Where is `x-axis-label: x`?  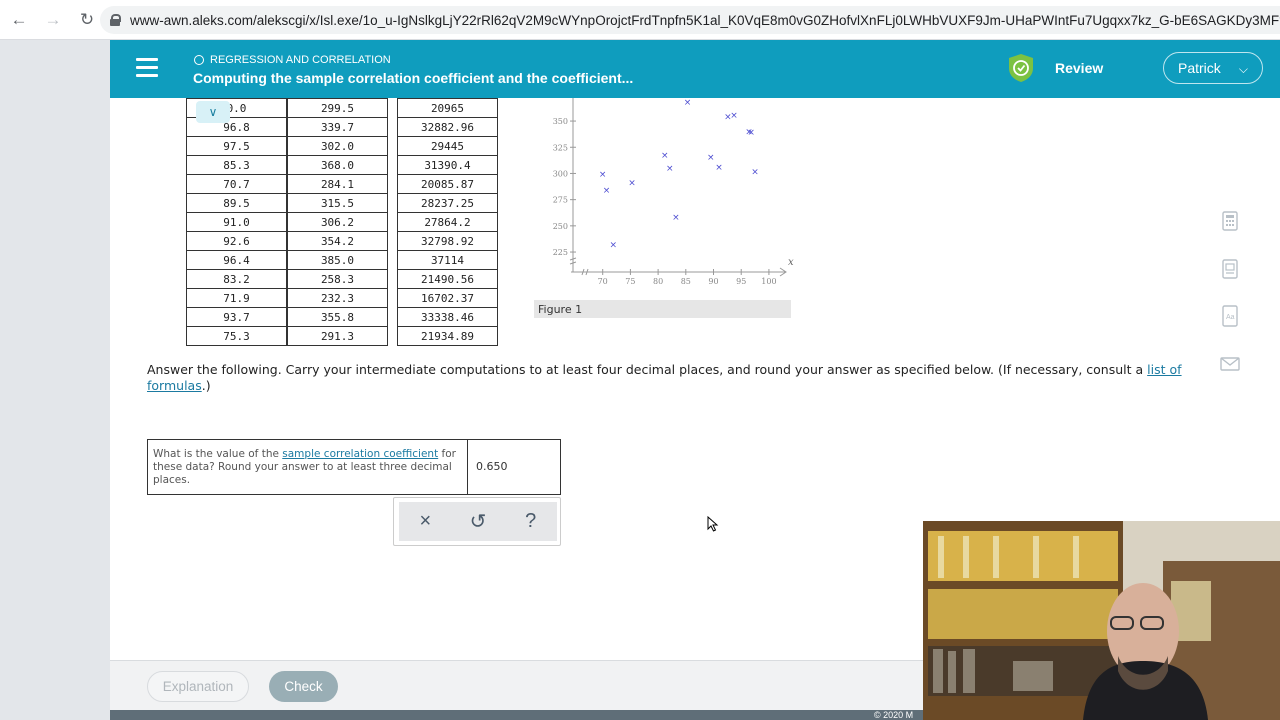 x-axis-label: x is located at coordinates (791, 262).